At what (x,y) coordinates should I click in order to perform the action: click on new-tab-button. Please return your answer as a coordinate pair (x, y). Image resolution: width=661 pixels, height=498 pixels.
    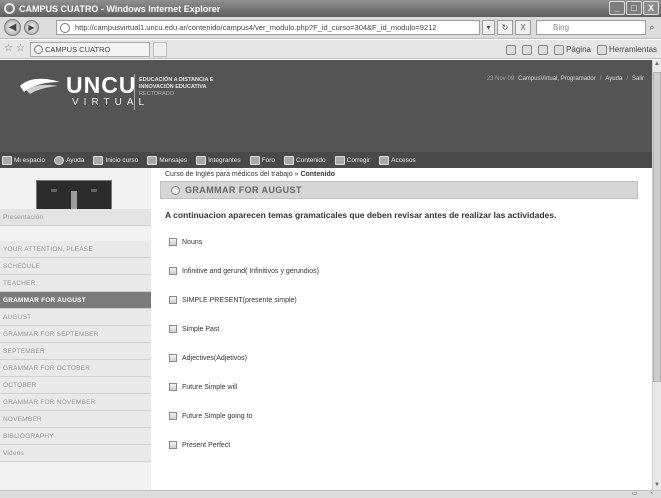
    Looking at the image, I should click on (160, 49).